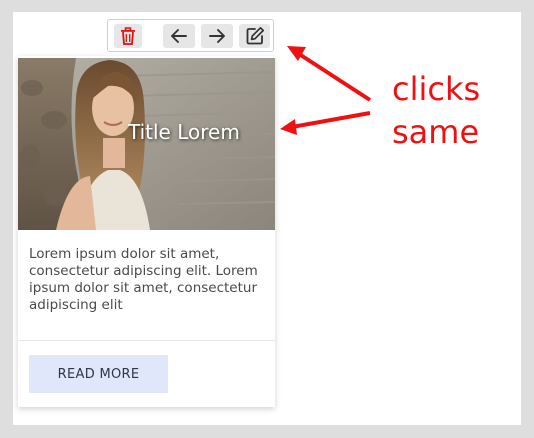 This screenshot has height=438, width=534. What do you see at coordinates (331, 120) in the screenshot?
I see `arrow-to-title` at bounding box center [331, 120].